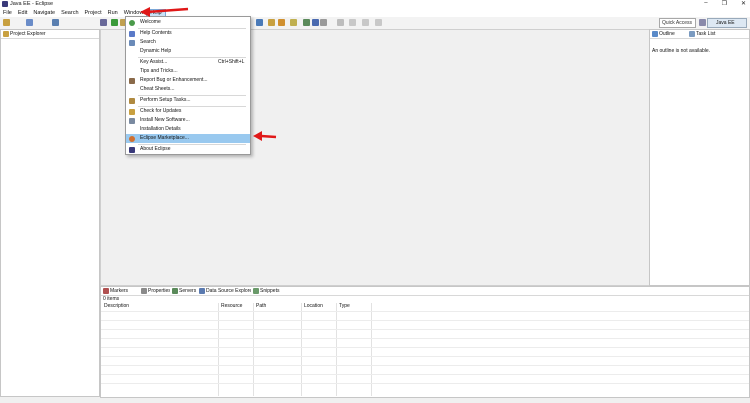  I want to click on arrow-to-help-menu, so click(164, 12).